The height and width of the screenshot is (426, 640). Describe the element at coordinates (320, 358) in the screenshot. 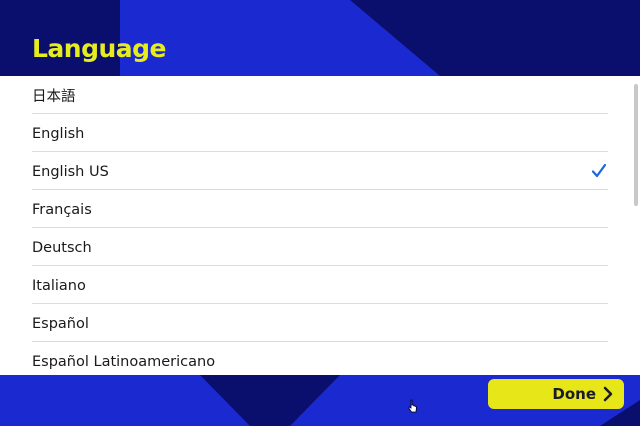

I see `language-option: Español Latinoamericano` at that location.